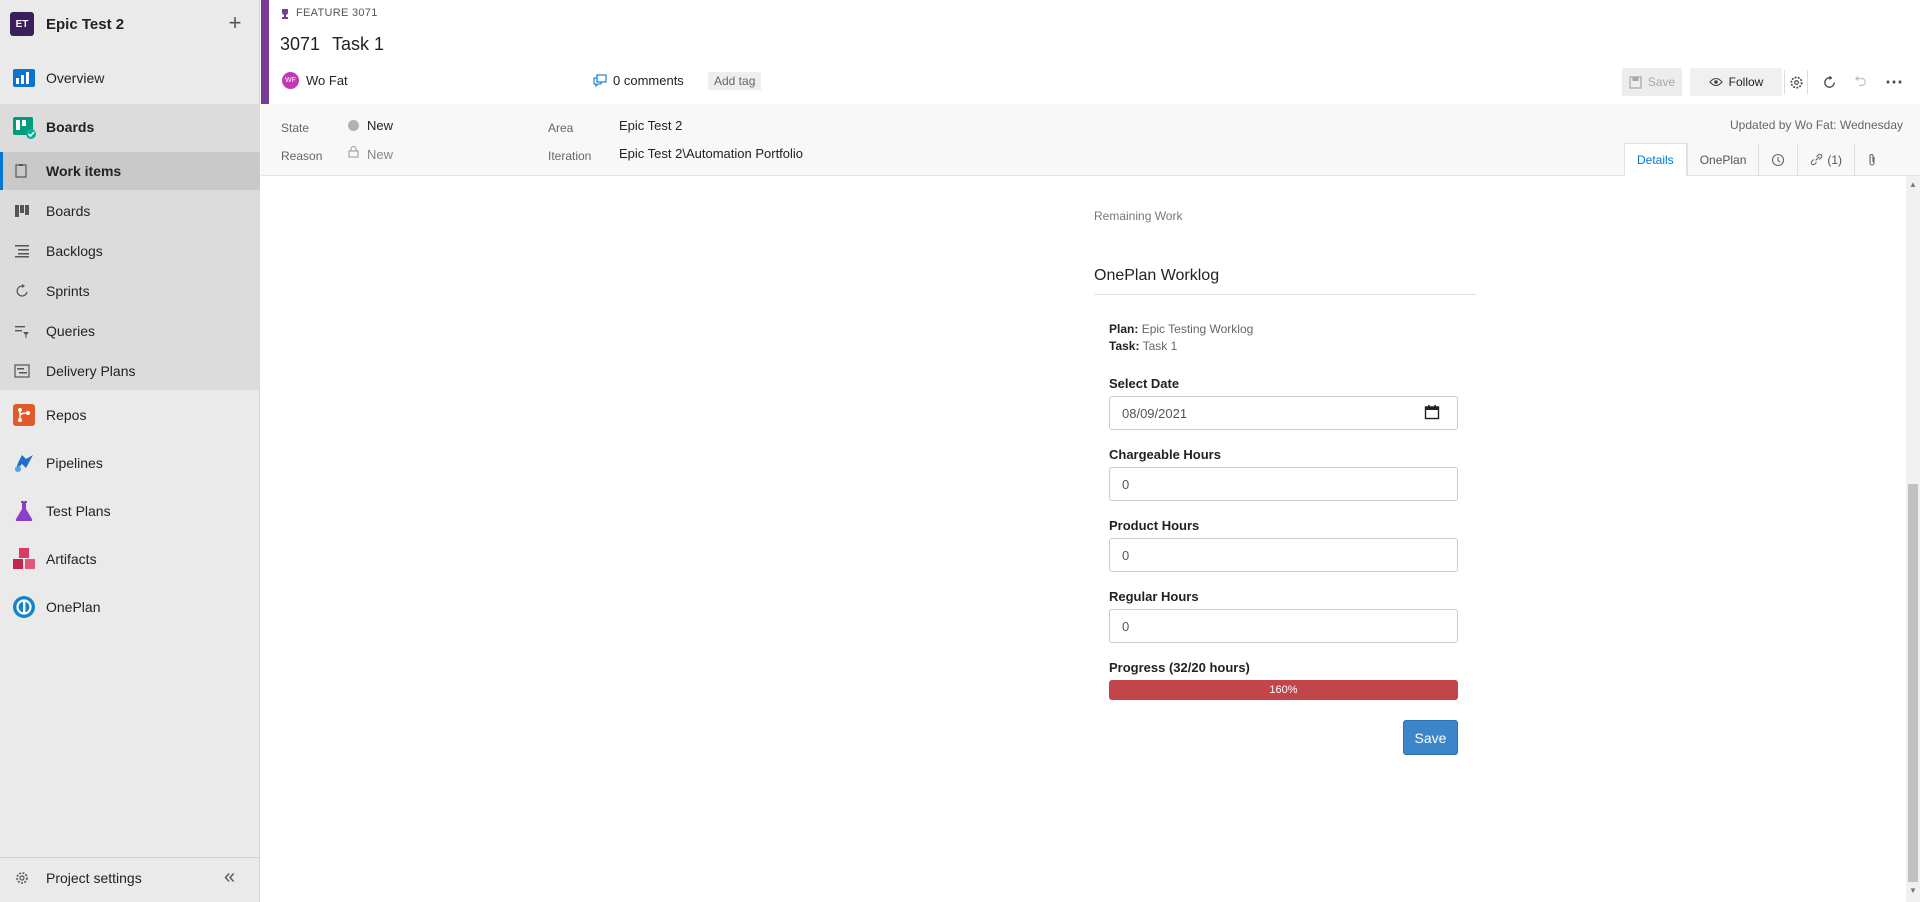 The height and width of the screenshot is (902, 1920). I want to click on iteration-label: Iteration, so click(570, 156).